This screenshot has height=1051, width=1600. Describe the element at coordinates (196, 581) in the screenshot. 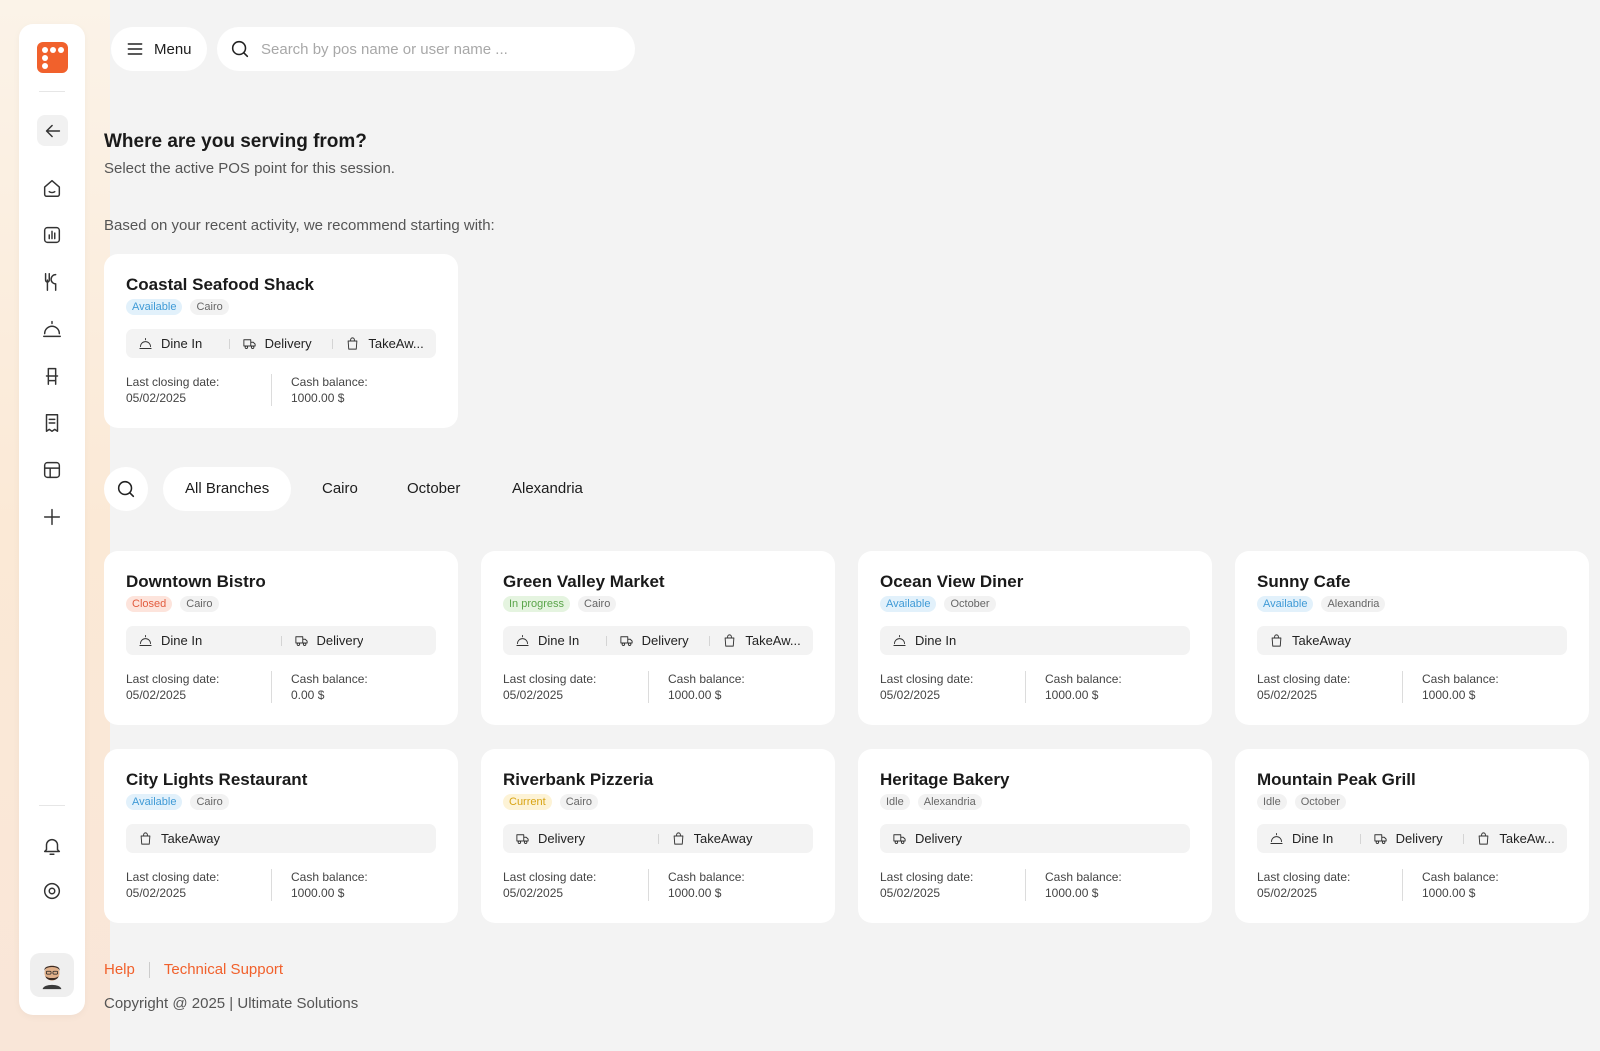

I see `pos-name: Downtown Bistro` at that location.